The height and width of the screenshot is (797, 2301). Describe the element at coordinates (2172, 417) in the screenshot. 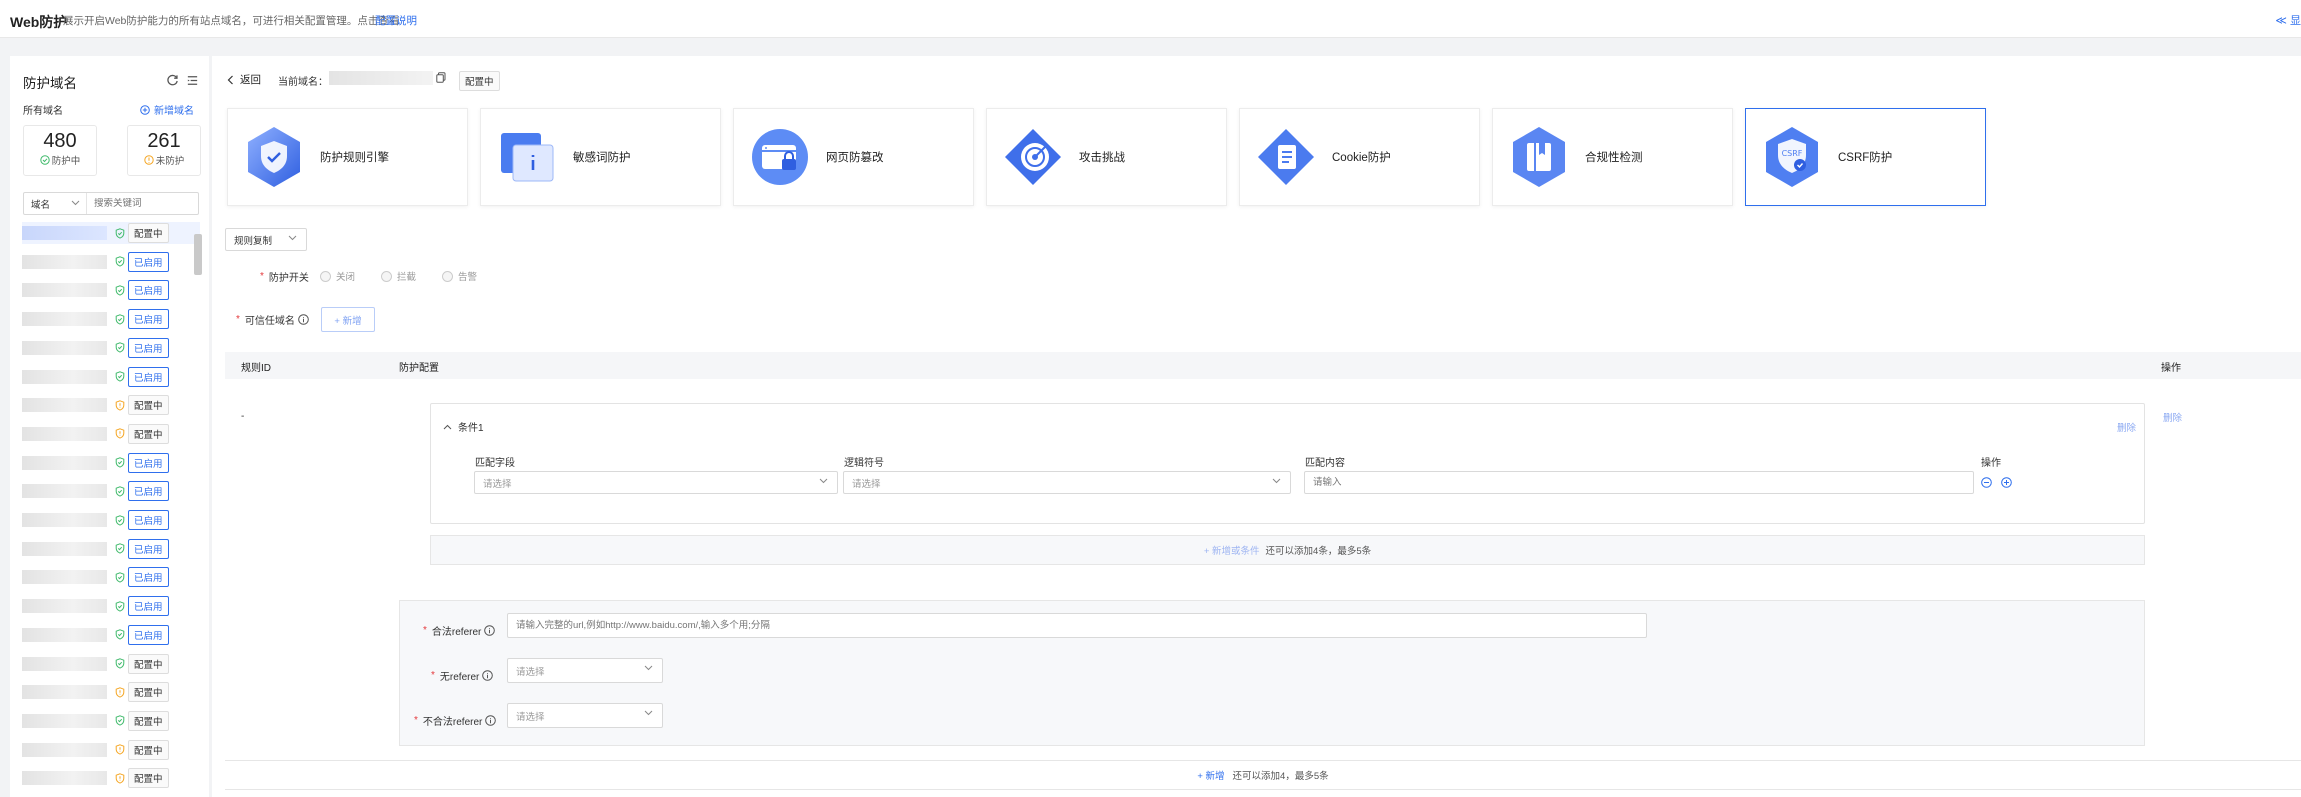

I see `rule-delete-link: 删除` at that location.